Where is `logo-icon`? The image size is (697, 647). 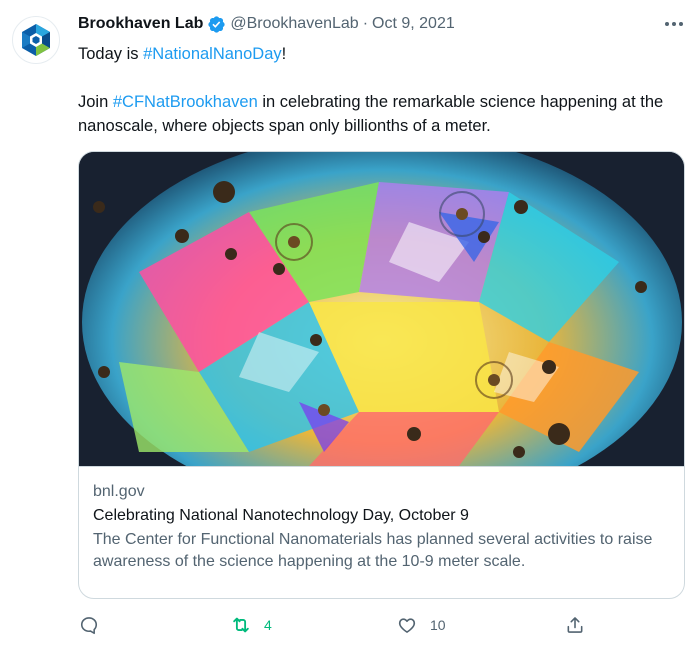 logo-icon is located at coordinates (36, 40).